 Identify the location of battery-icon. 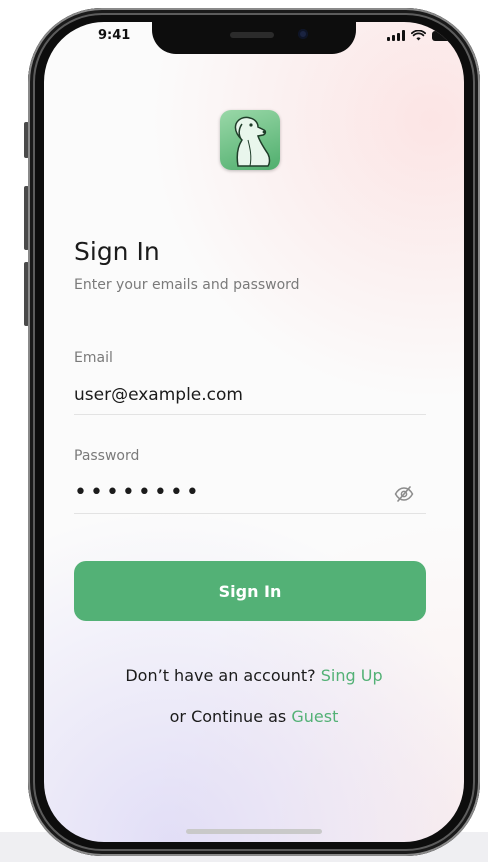
(443, 35).